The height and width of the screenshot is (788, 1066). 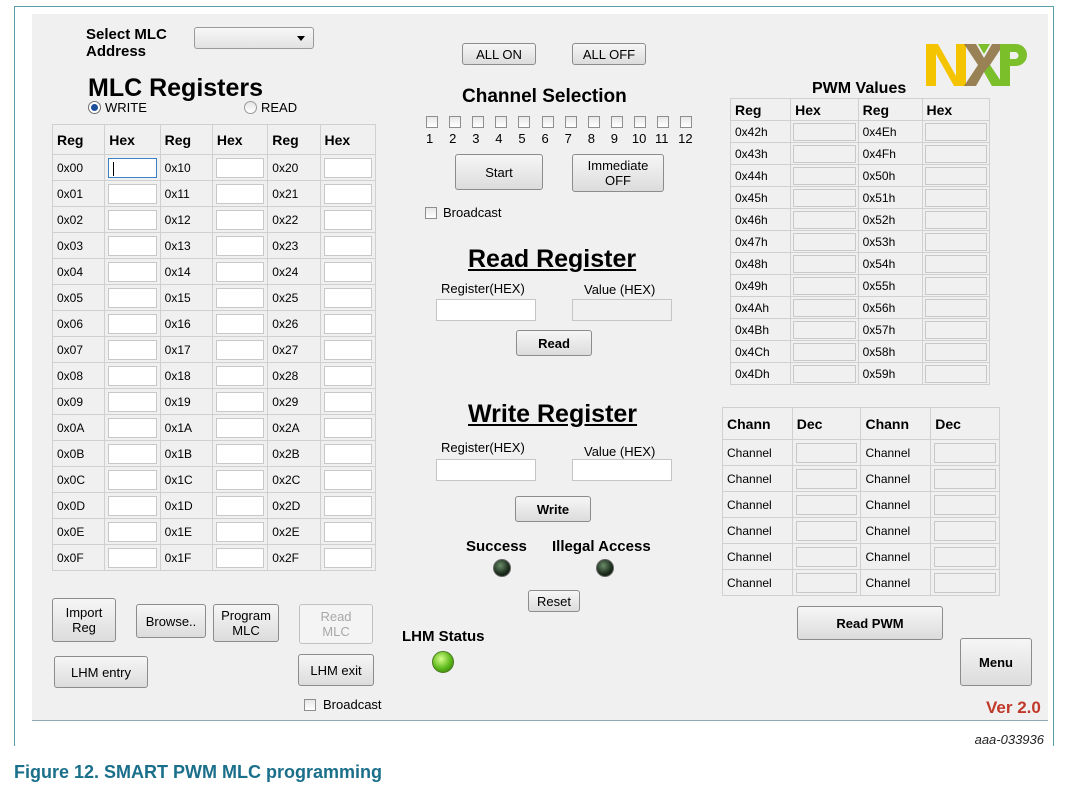 What do you see at coordinates (890, 219) in the screenshot?
I see `pwm-register-label: 0x52h` at bounding box center [890, 219].